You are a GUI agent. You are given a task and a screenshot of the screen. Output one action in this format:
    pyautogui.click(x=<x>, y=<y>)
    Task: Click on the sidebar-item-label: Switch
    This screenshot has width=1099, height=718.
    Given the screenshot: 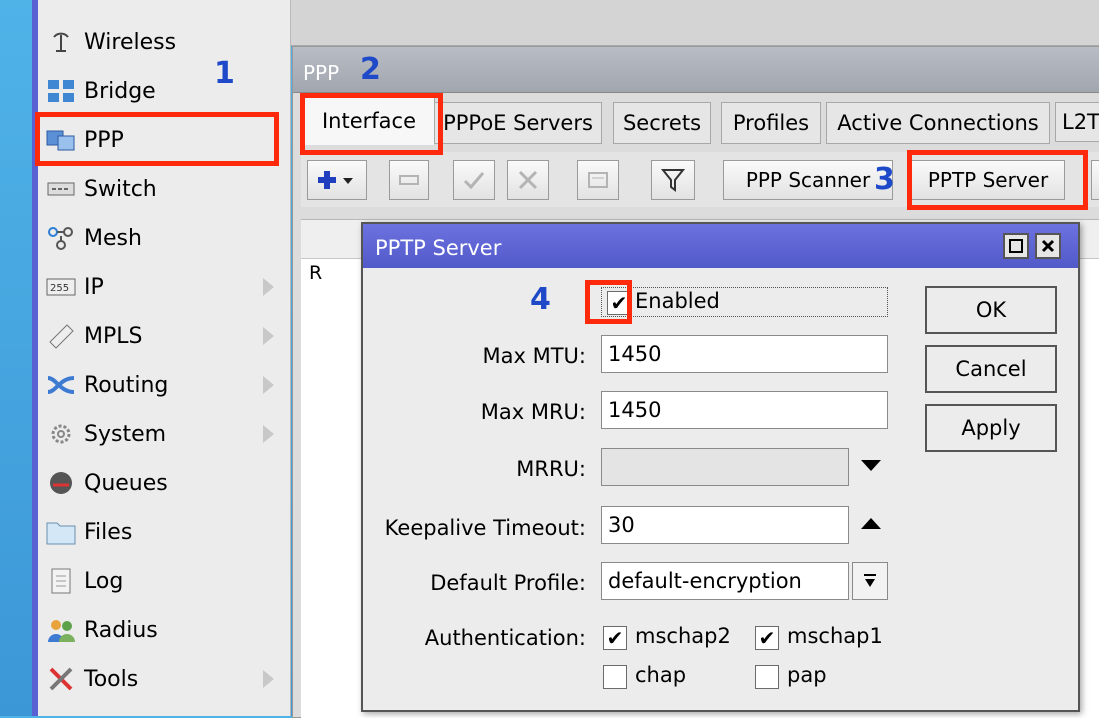 What is the action you would take?
    pyautogui.click(x=120, y=189)
    